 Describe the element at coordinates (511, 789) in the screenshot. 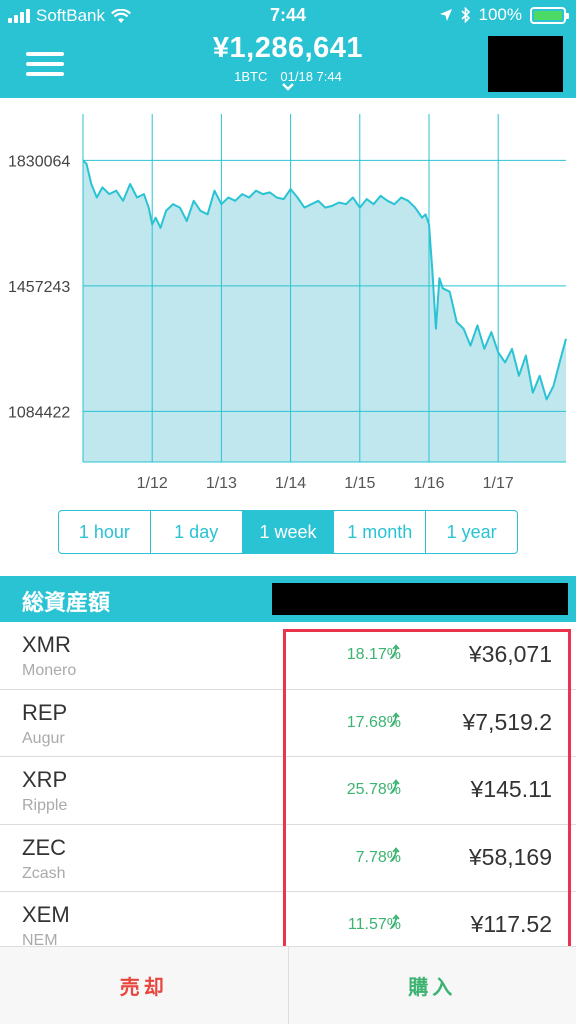

I see `coin-price: ¥145.11` at that location.